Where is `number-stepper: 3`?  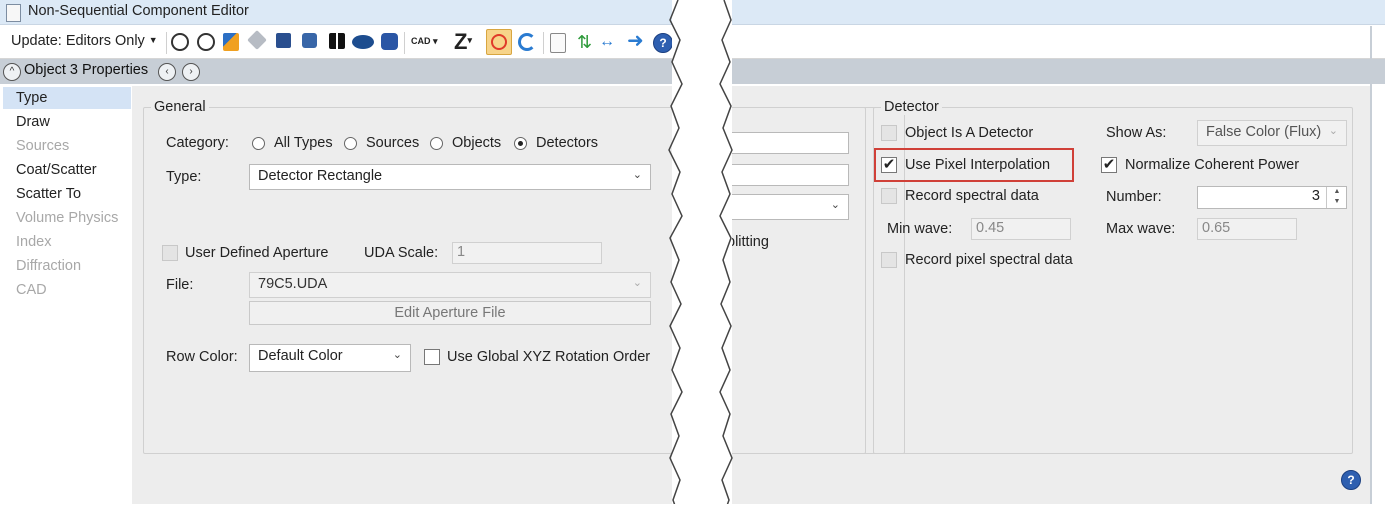 number-stepper: 3 is located at coordinates (1272, 197).